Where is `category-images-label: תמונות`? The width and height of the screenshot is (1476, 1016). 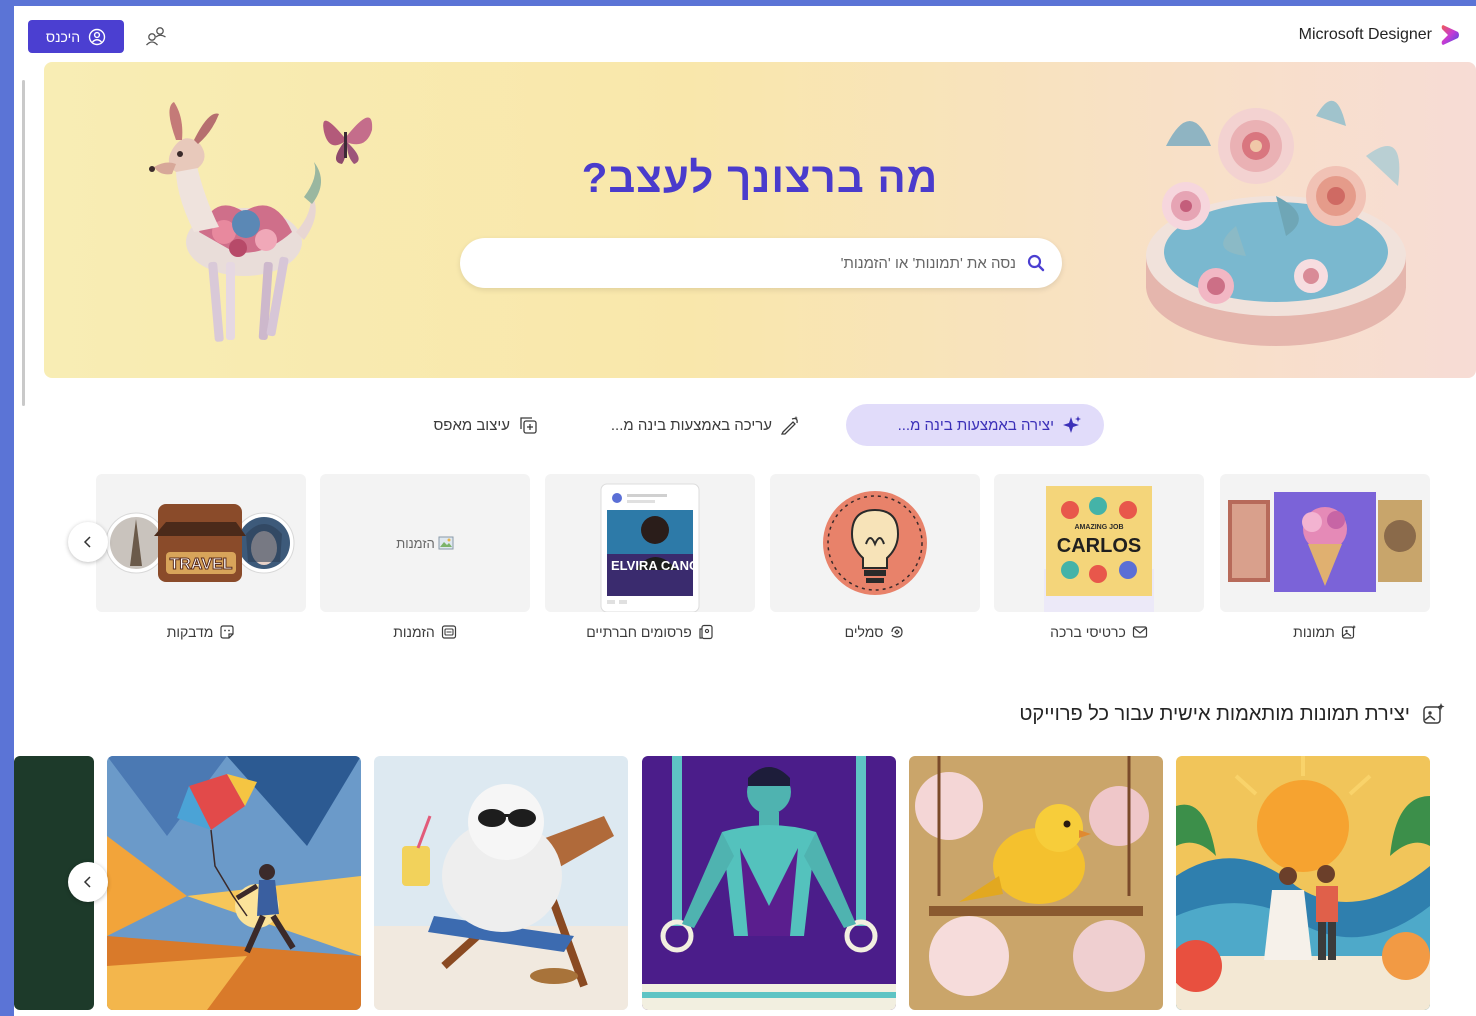 category-images-label: תמונות is located at coordinates (1325, 632).